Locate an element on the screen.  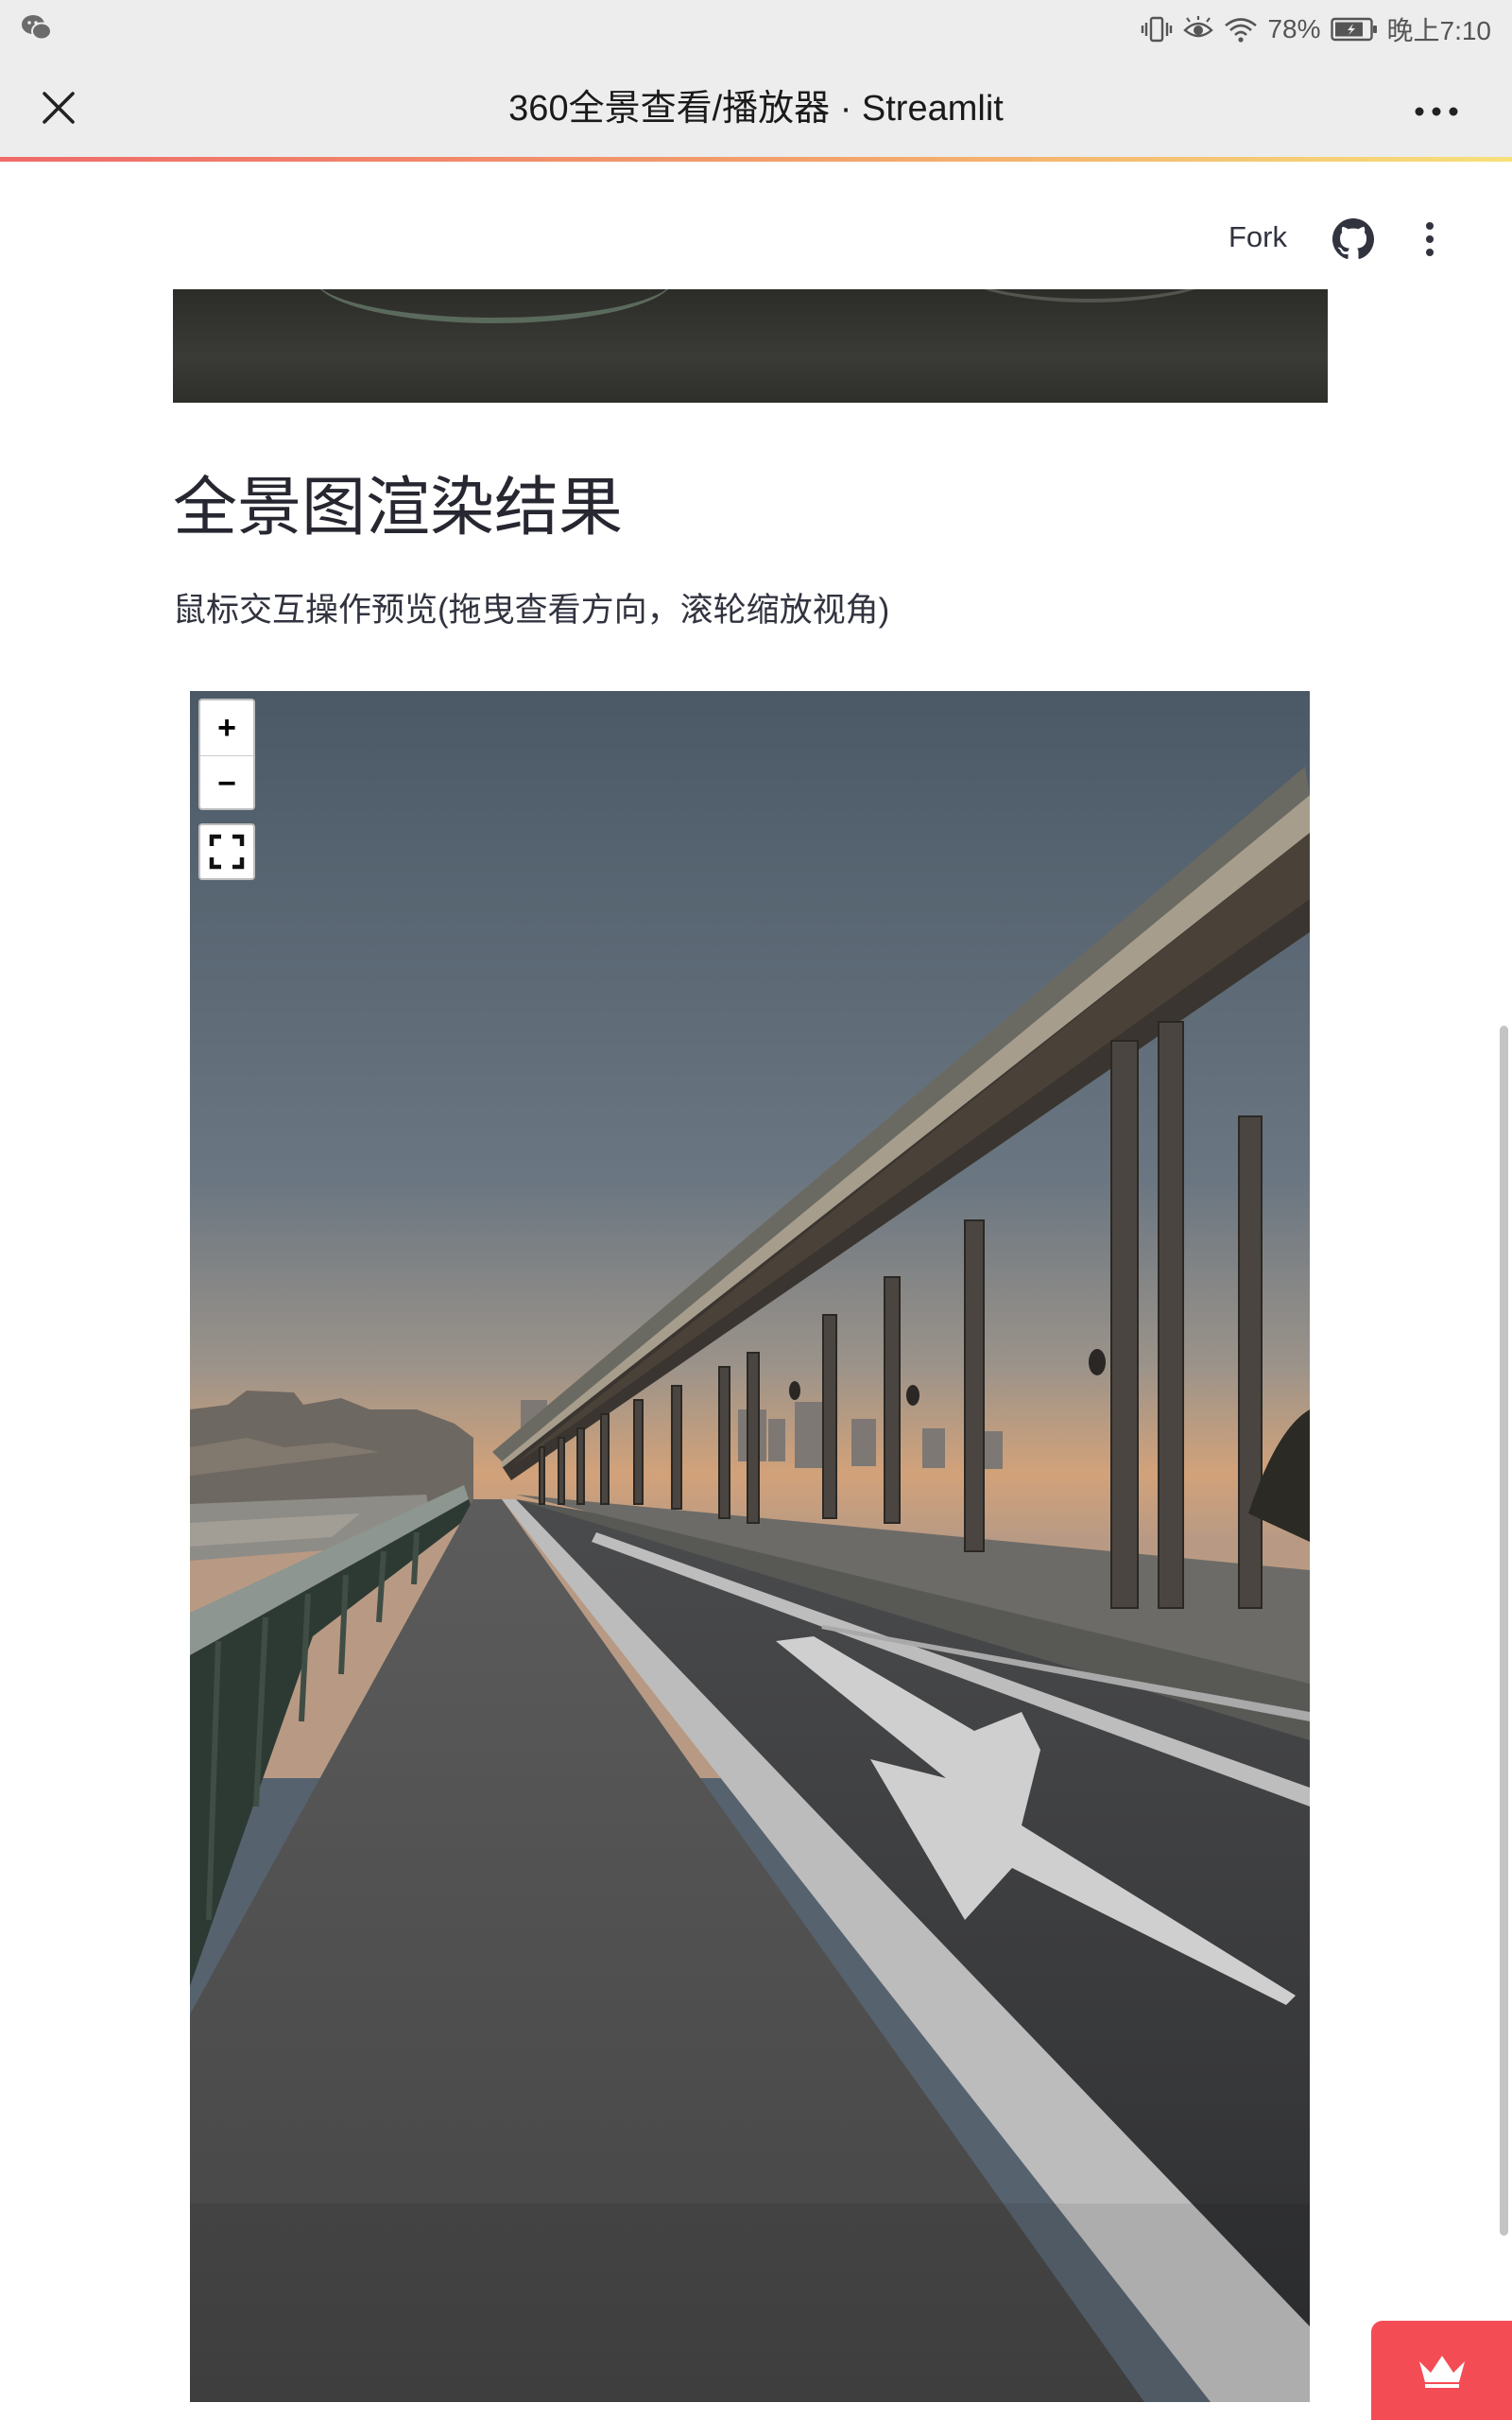
page-title: 360全景查看/播放器 · Streamlit is located at coordinates (756, 109).